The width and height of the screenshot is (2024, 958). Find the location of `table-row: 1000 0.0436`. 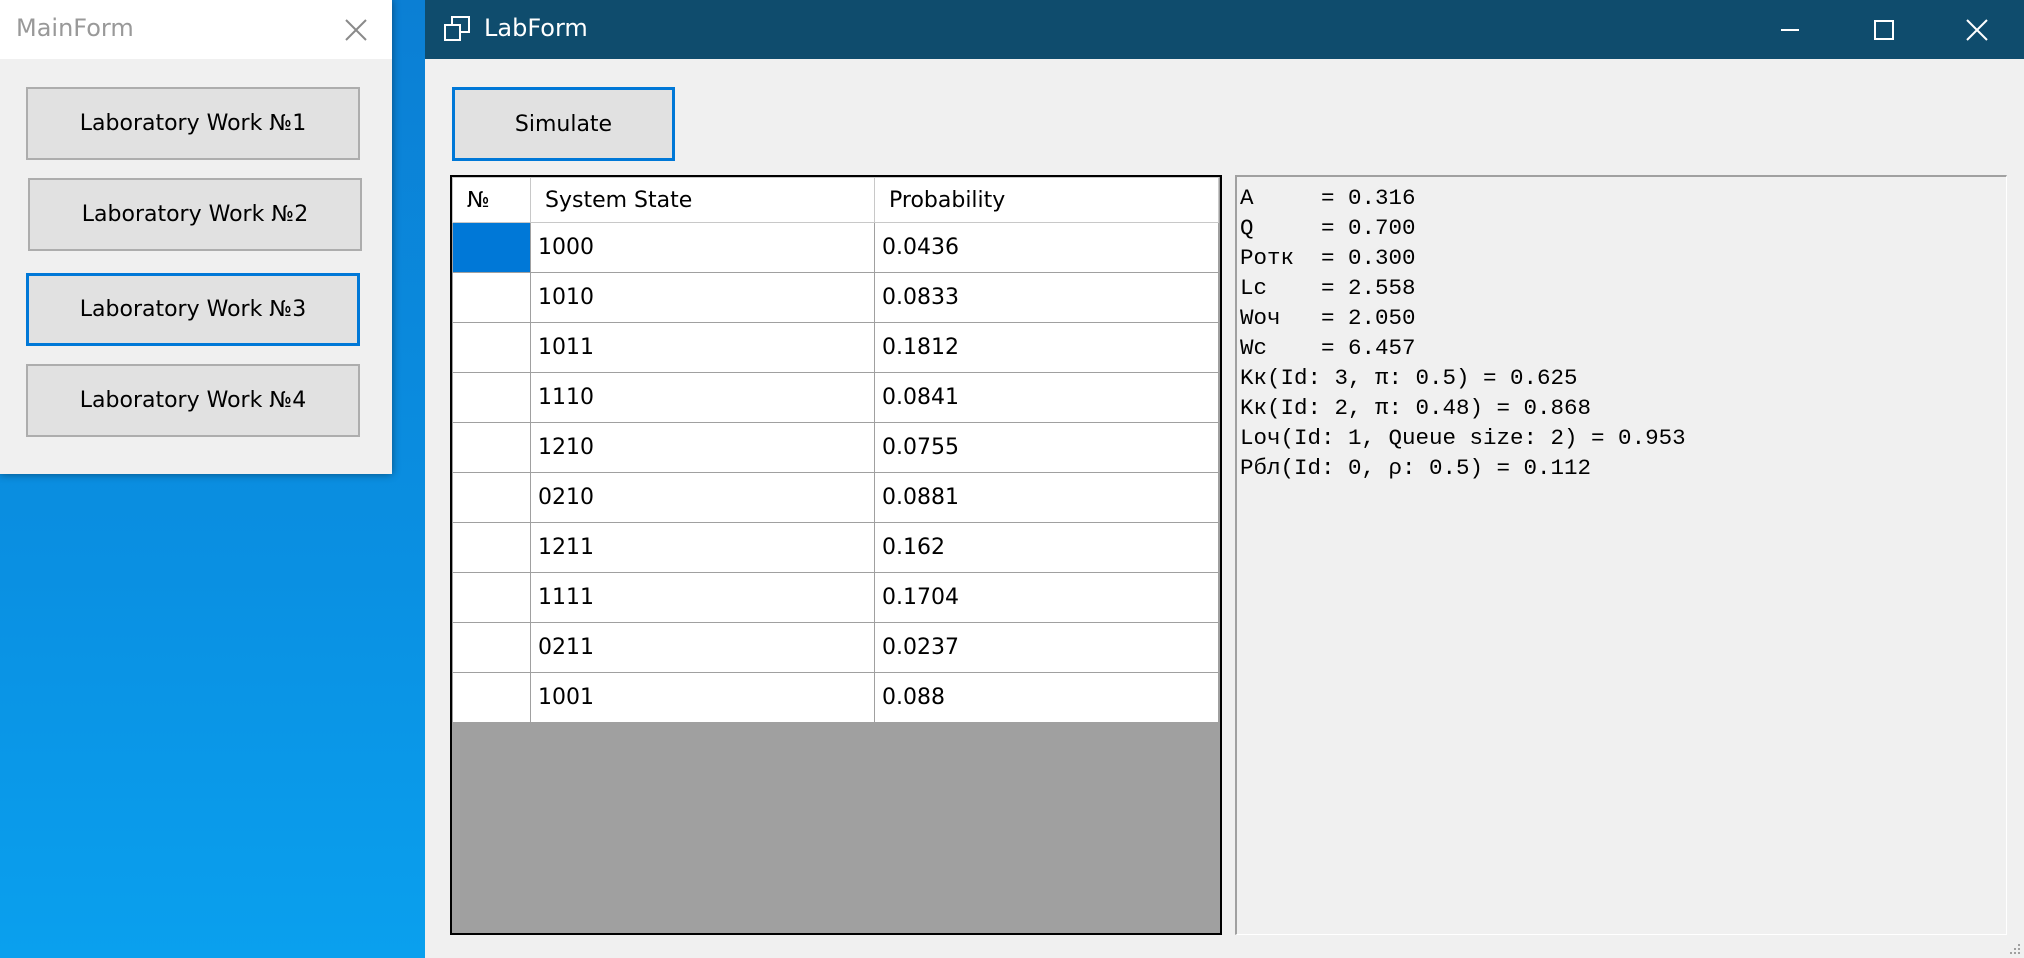

table-row: 1000 0.0436 is located at coordinates (835, 247).